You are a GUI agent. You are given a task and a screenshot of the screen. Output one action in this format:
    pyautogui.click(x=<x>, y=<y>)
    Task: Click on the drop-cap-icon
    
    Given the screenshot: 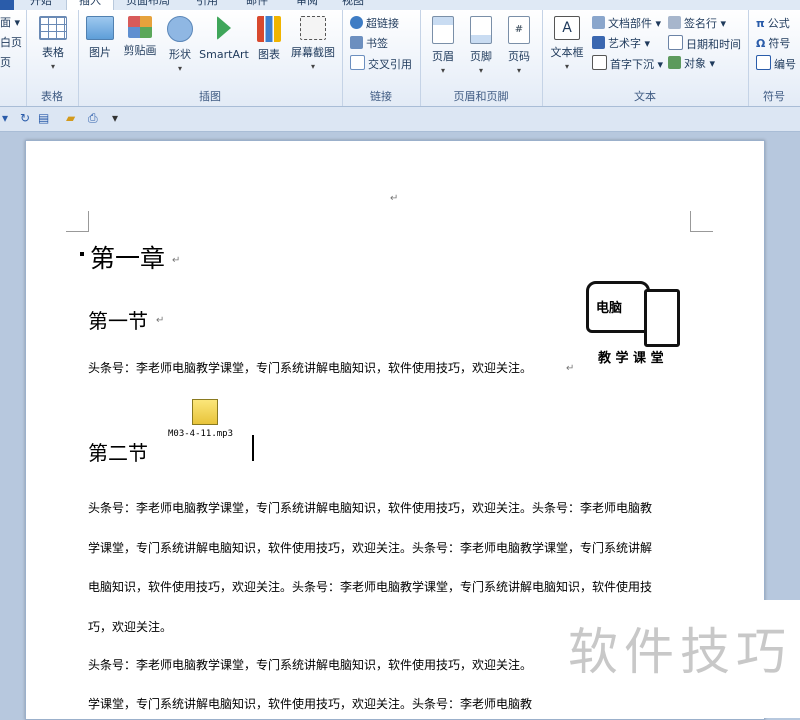 What is the action you would take?
    pyautogui.click(x=599, y=62)
    